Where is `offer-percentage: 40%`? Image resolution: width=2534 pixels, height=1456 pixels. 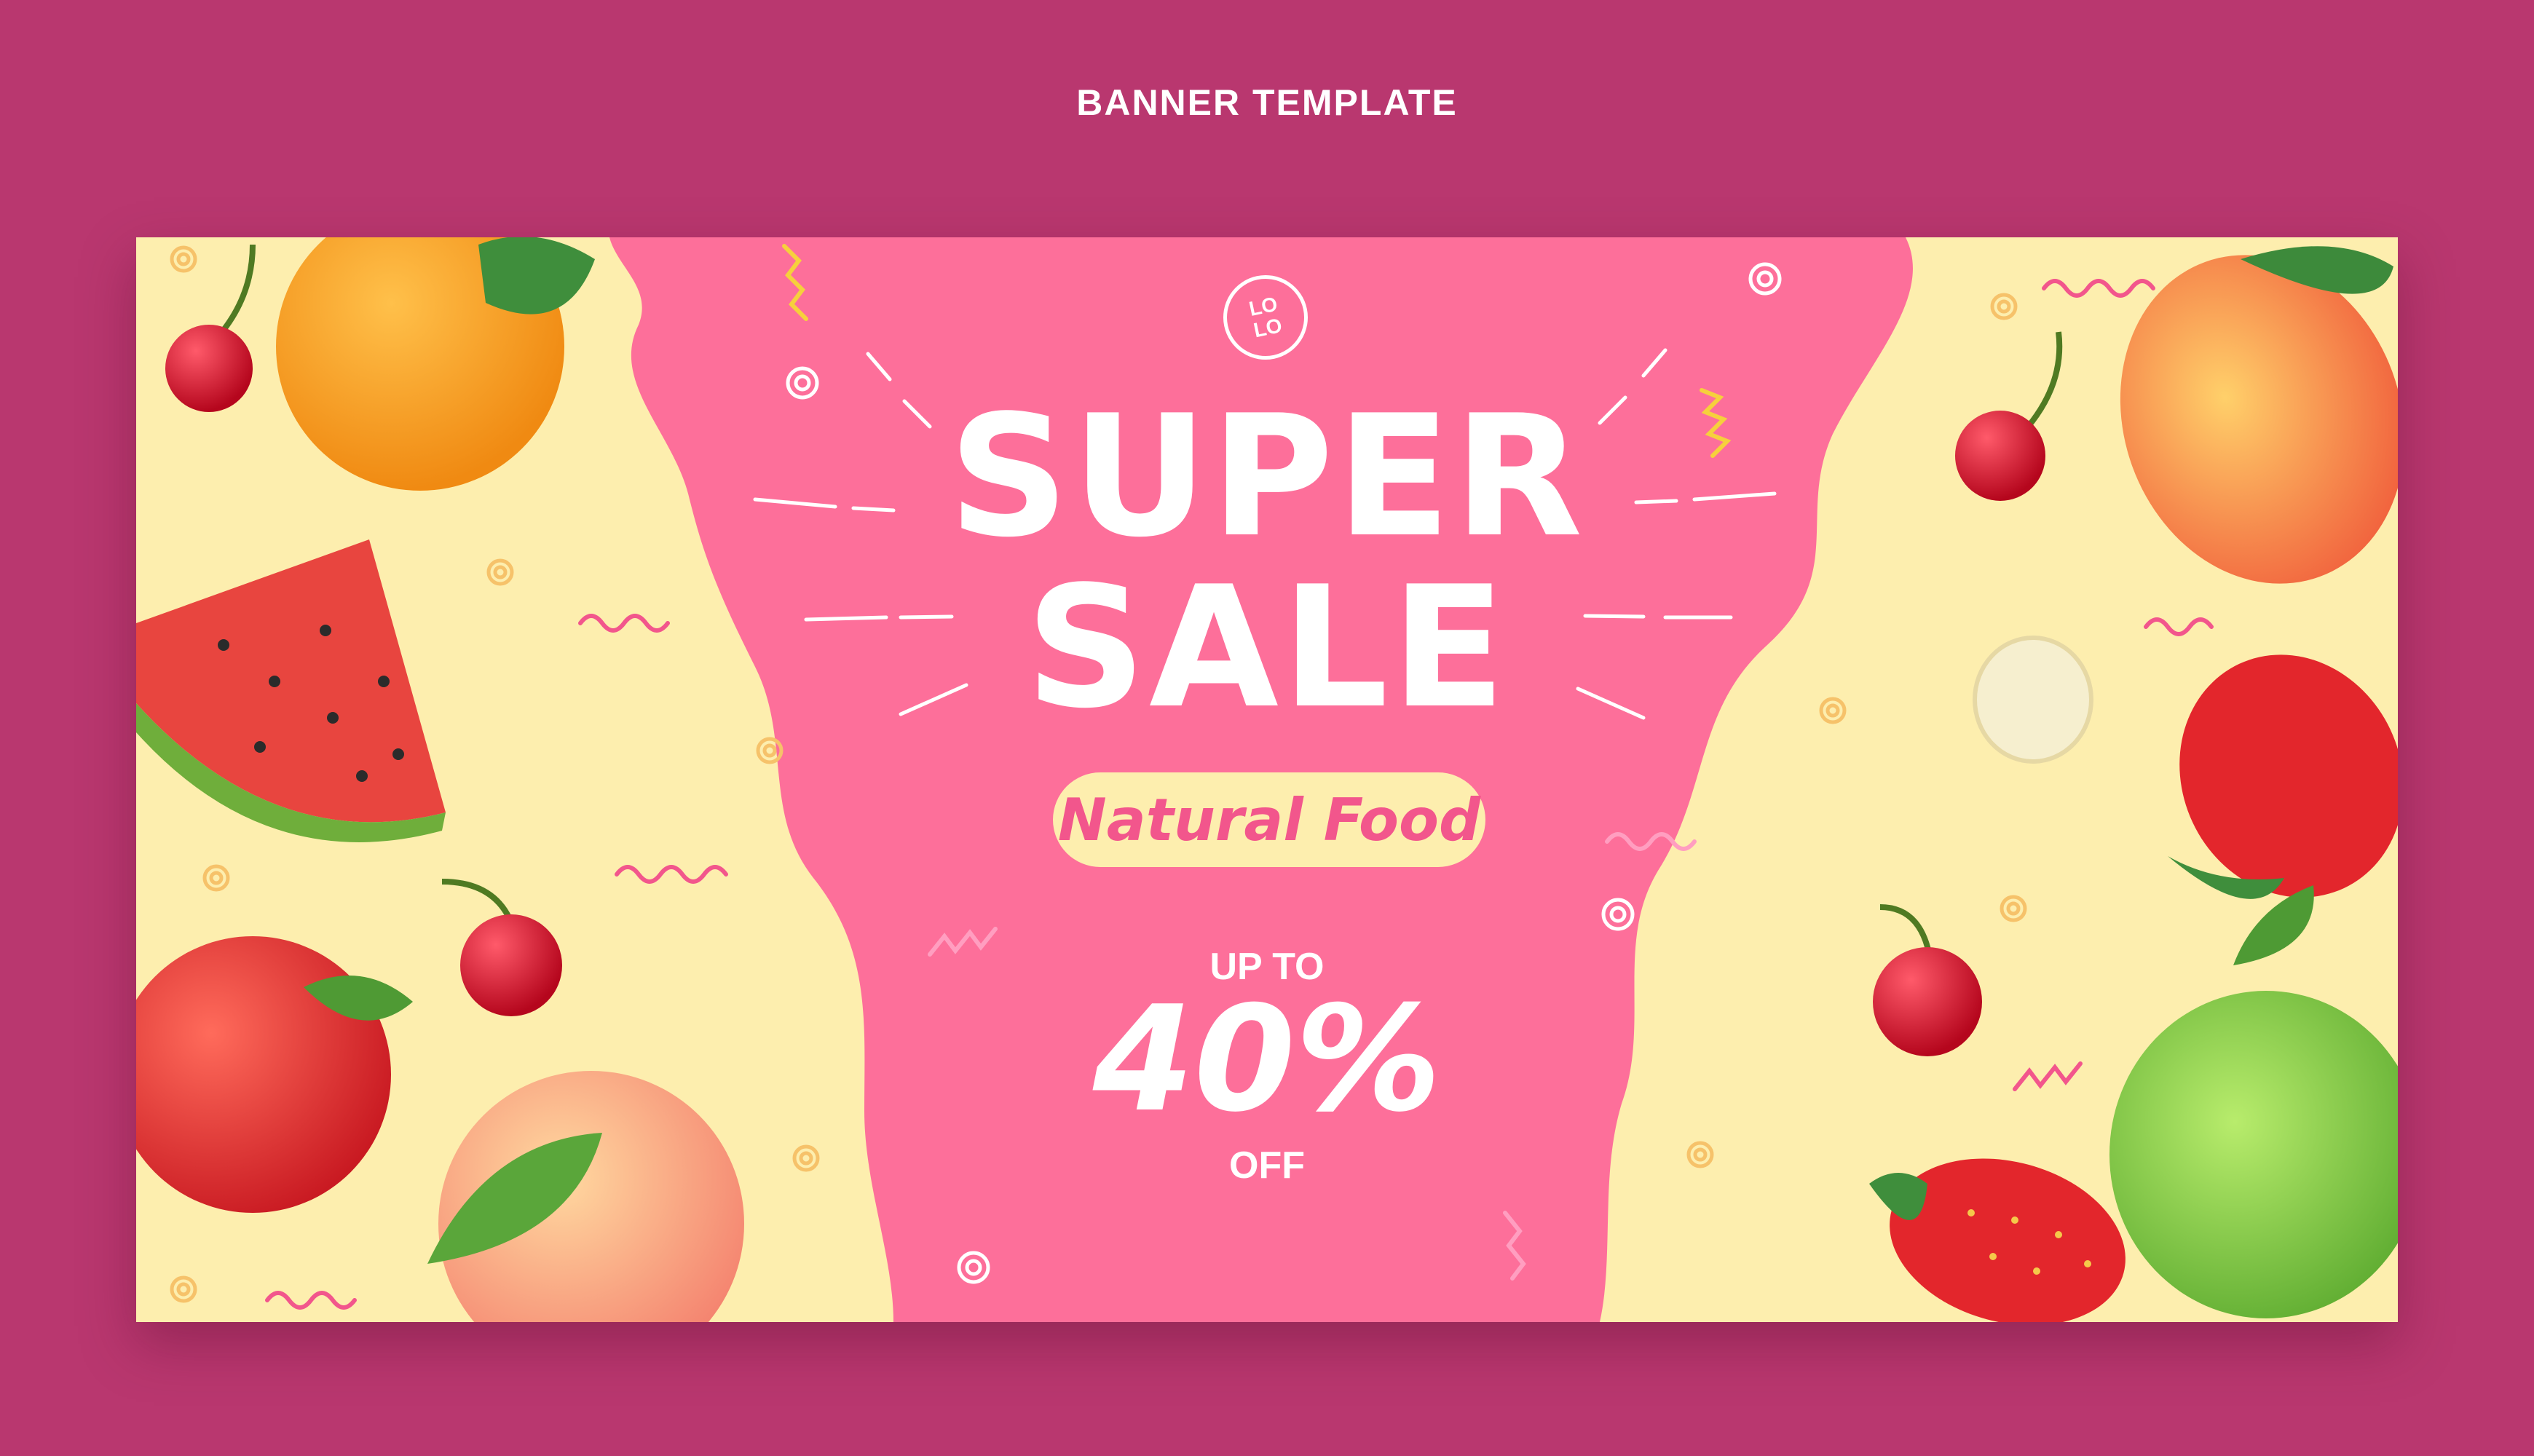
offer-percentage: 40% is located at coordinates (1267, 1059).